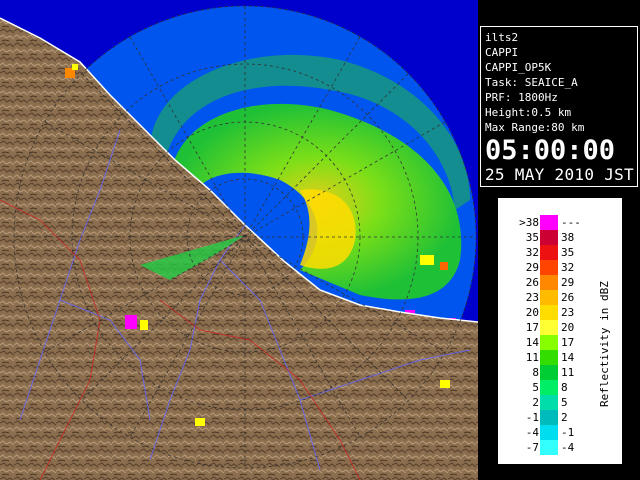 This screenshot has height=480, width=640. Describe the element at coordinates (531, 82) in the screenshot. I see `task-name: Task: SEAICE_A` at that location.